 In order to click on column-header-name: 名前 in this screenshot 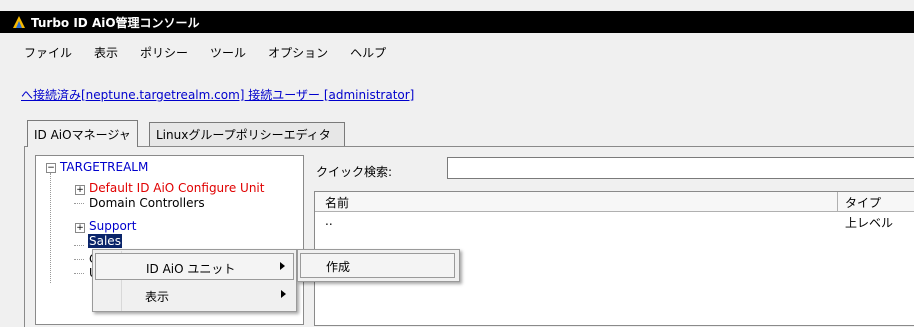, I will do `click(337, 202)`.